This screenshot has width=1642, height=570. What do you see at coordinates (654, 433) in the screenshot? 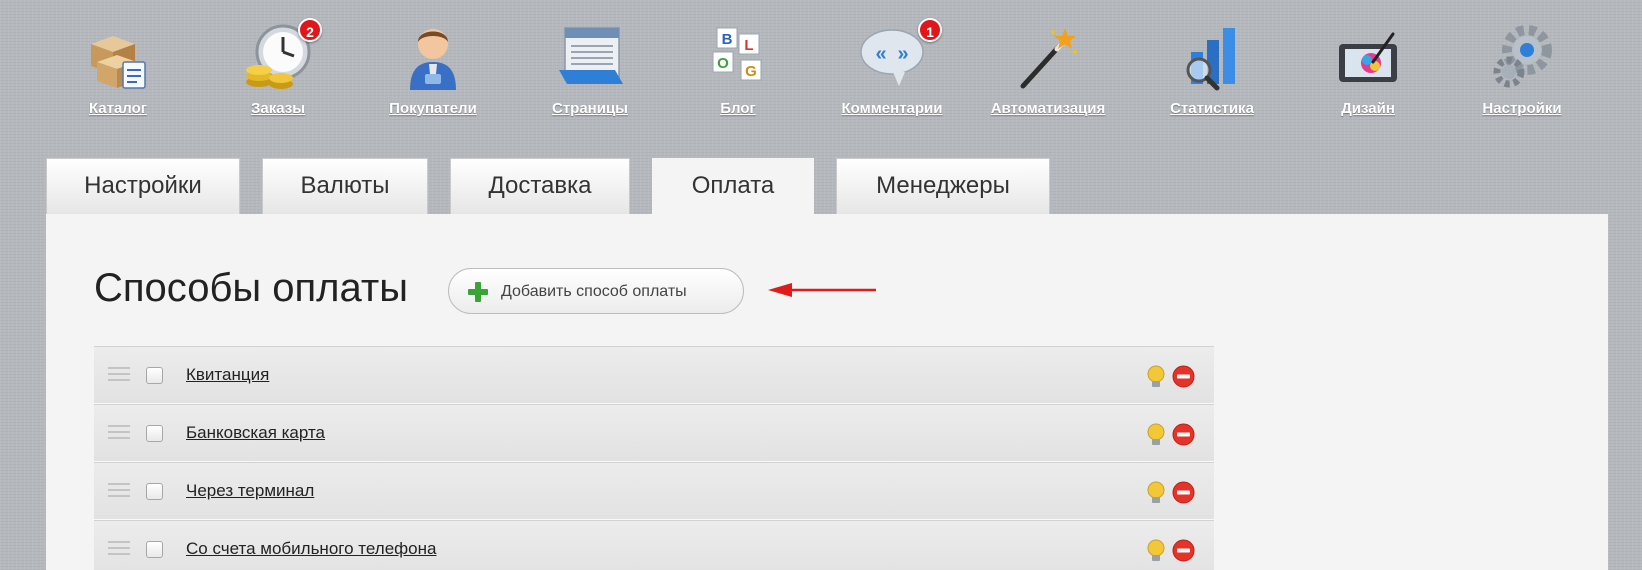
I see `table-row: Банковская карта` at bounding box center [654, 433].